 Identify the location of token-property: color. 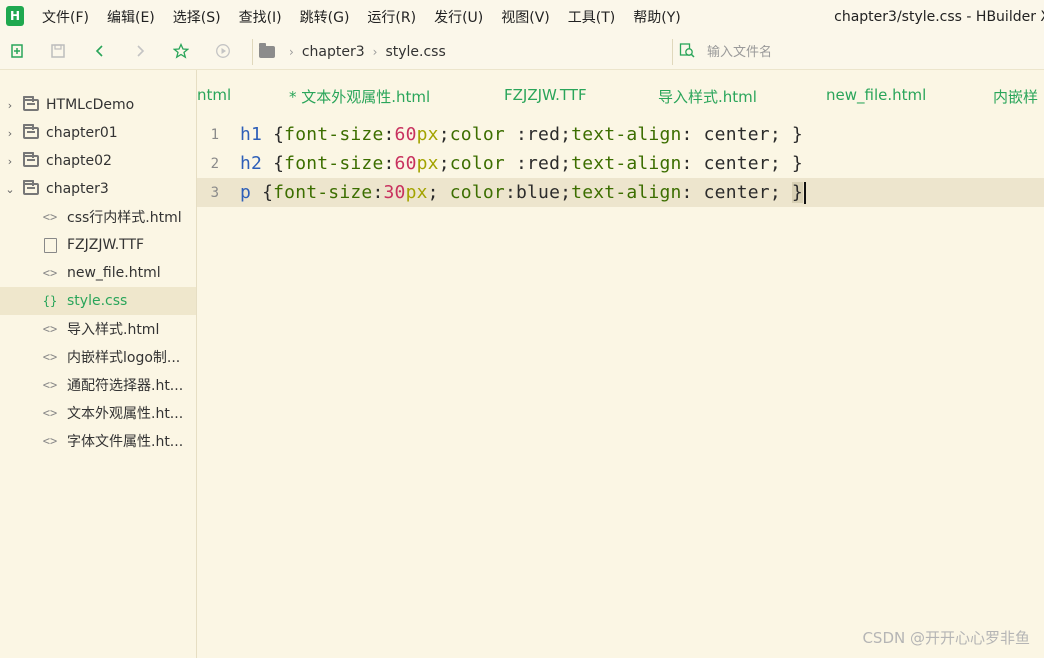
(477, 163).